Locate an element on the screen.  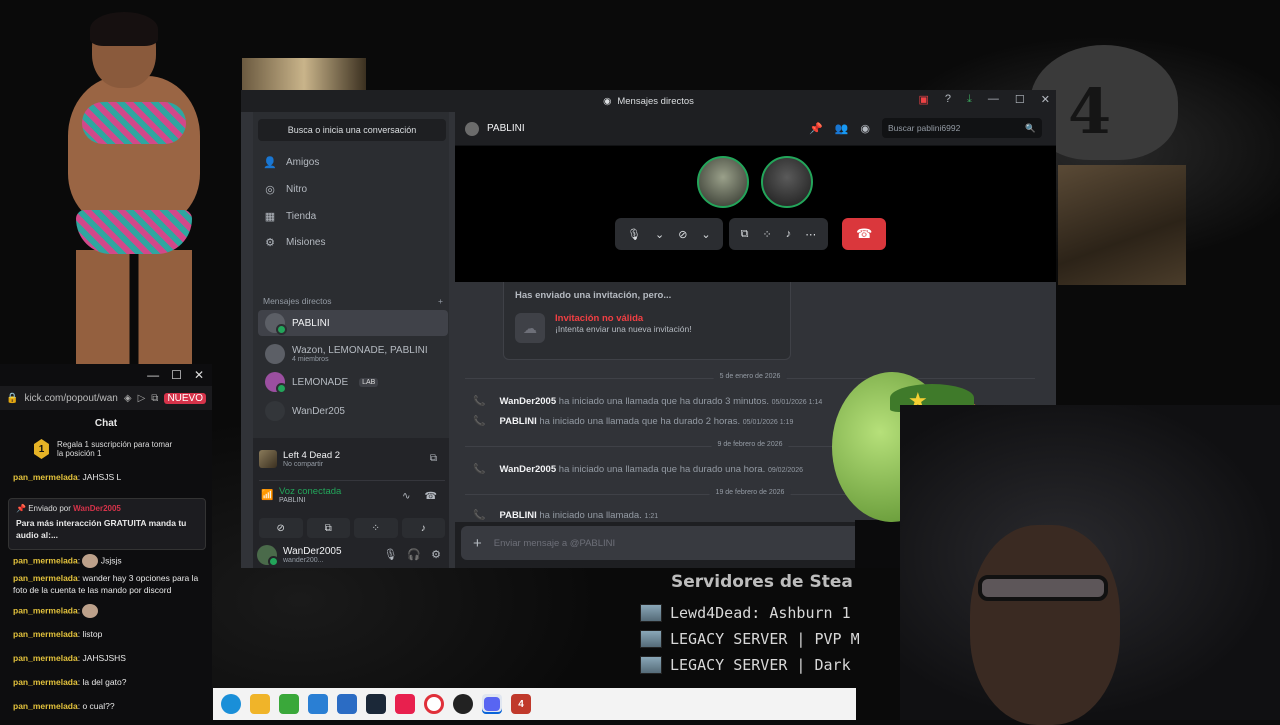
signal-icon: 📶 is located at coordinates (267, 495).